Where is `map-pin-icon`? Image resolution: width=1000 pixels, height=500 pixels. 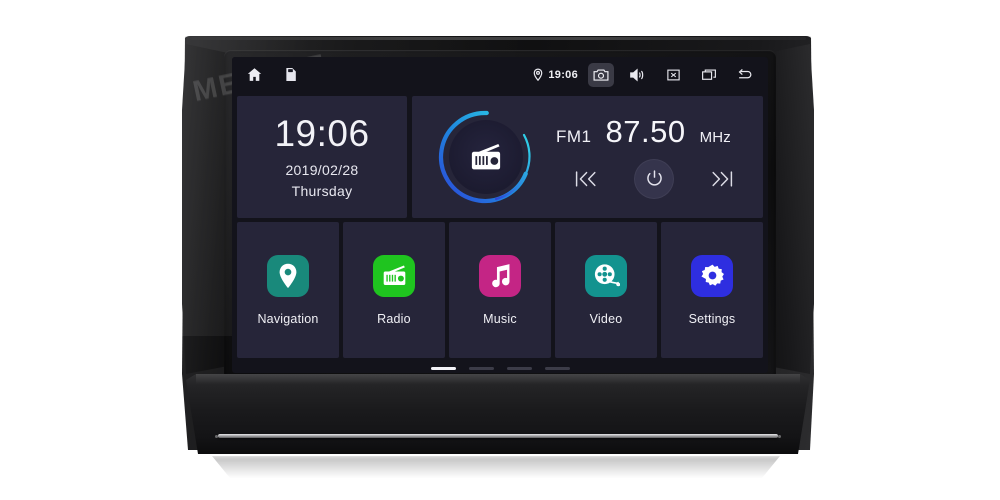 map-pin-icon is located at coordinates (288, 275).